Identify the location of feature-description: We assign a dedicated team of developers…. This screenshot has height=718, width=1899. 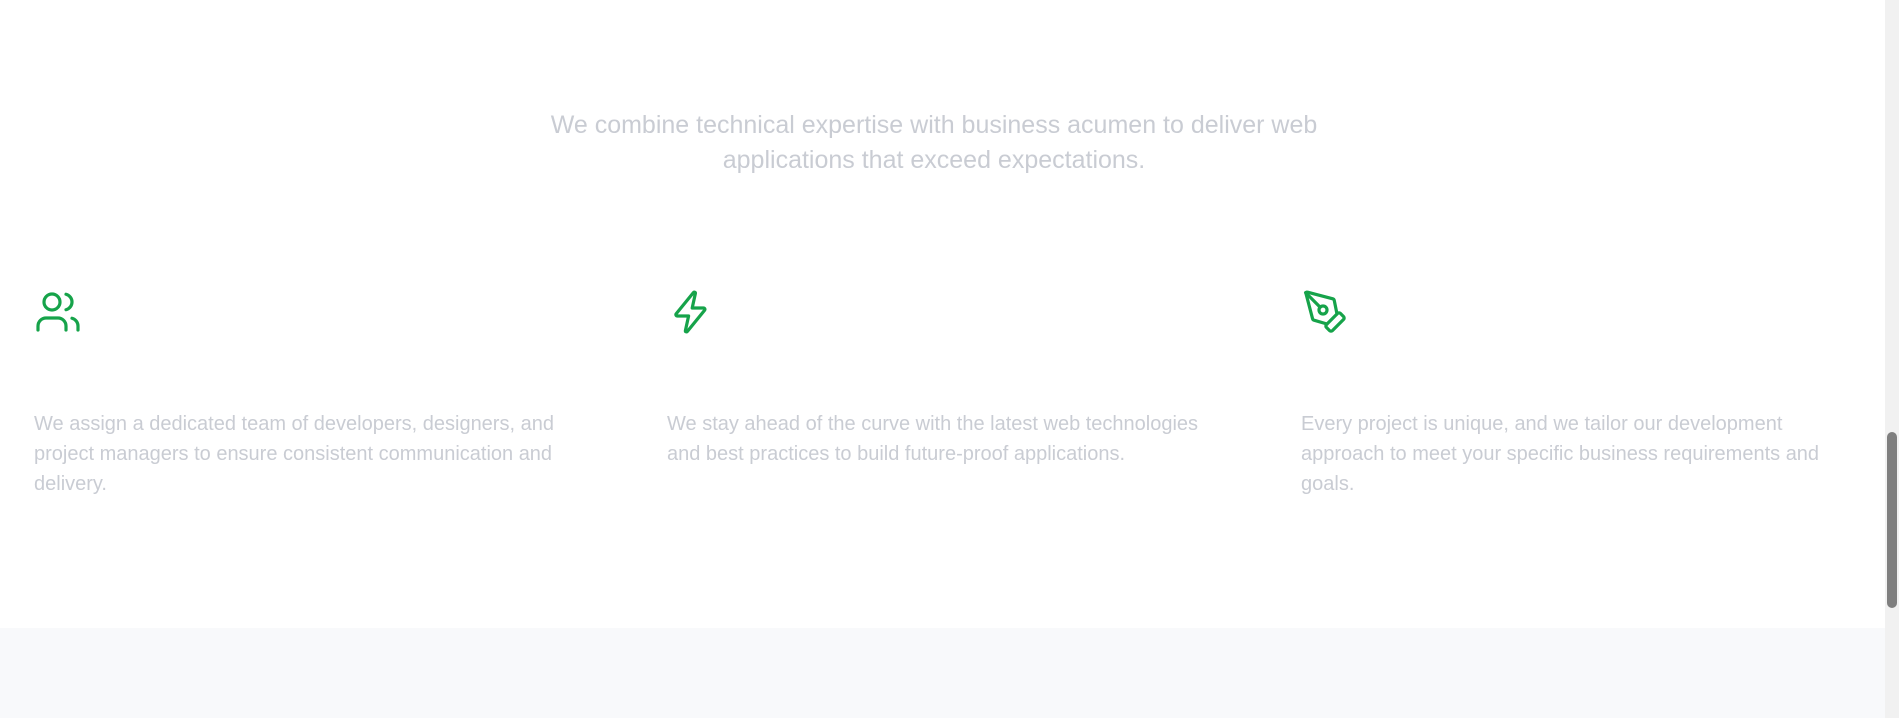
(294, 454).